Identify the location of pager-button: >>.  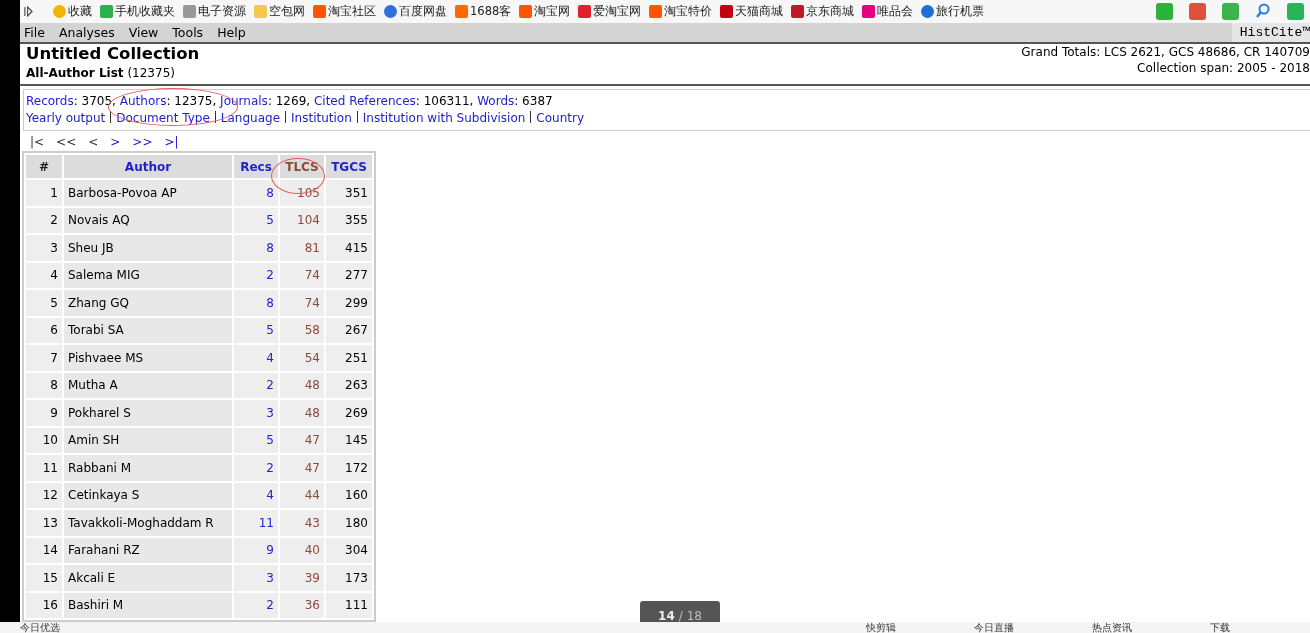
(142, 142).